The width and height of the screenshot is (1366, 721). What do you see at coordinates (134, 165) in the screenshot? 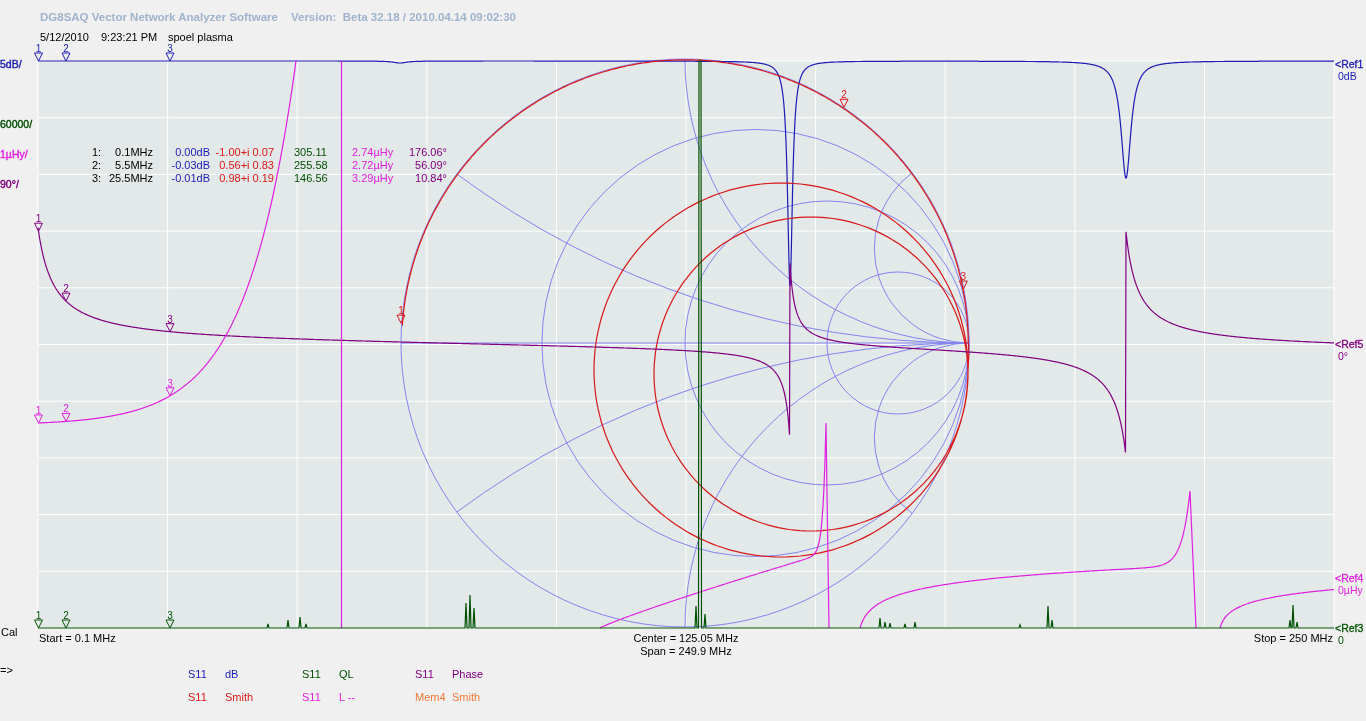
I see `marker-frequency: 5.5MHz` at bounding box center [134, 165].